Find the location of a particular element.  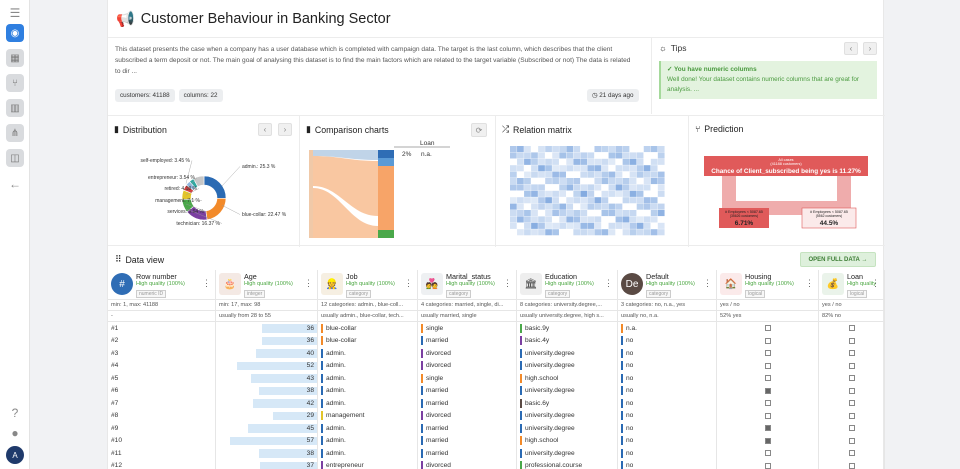

table-cell: management is located at coordinates (367, 416).